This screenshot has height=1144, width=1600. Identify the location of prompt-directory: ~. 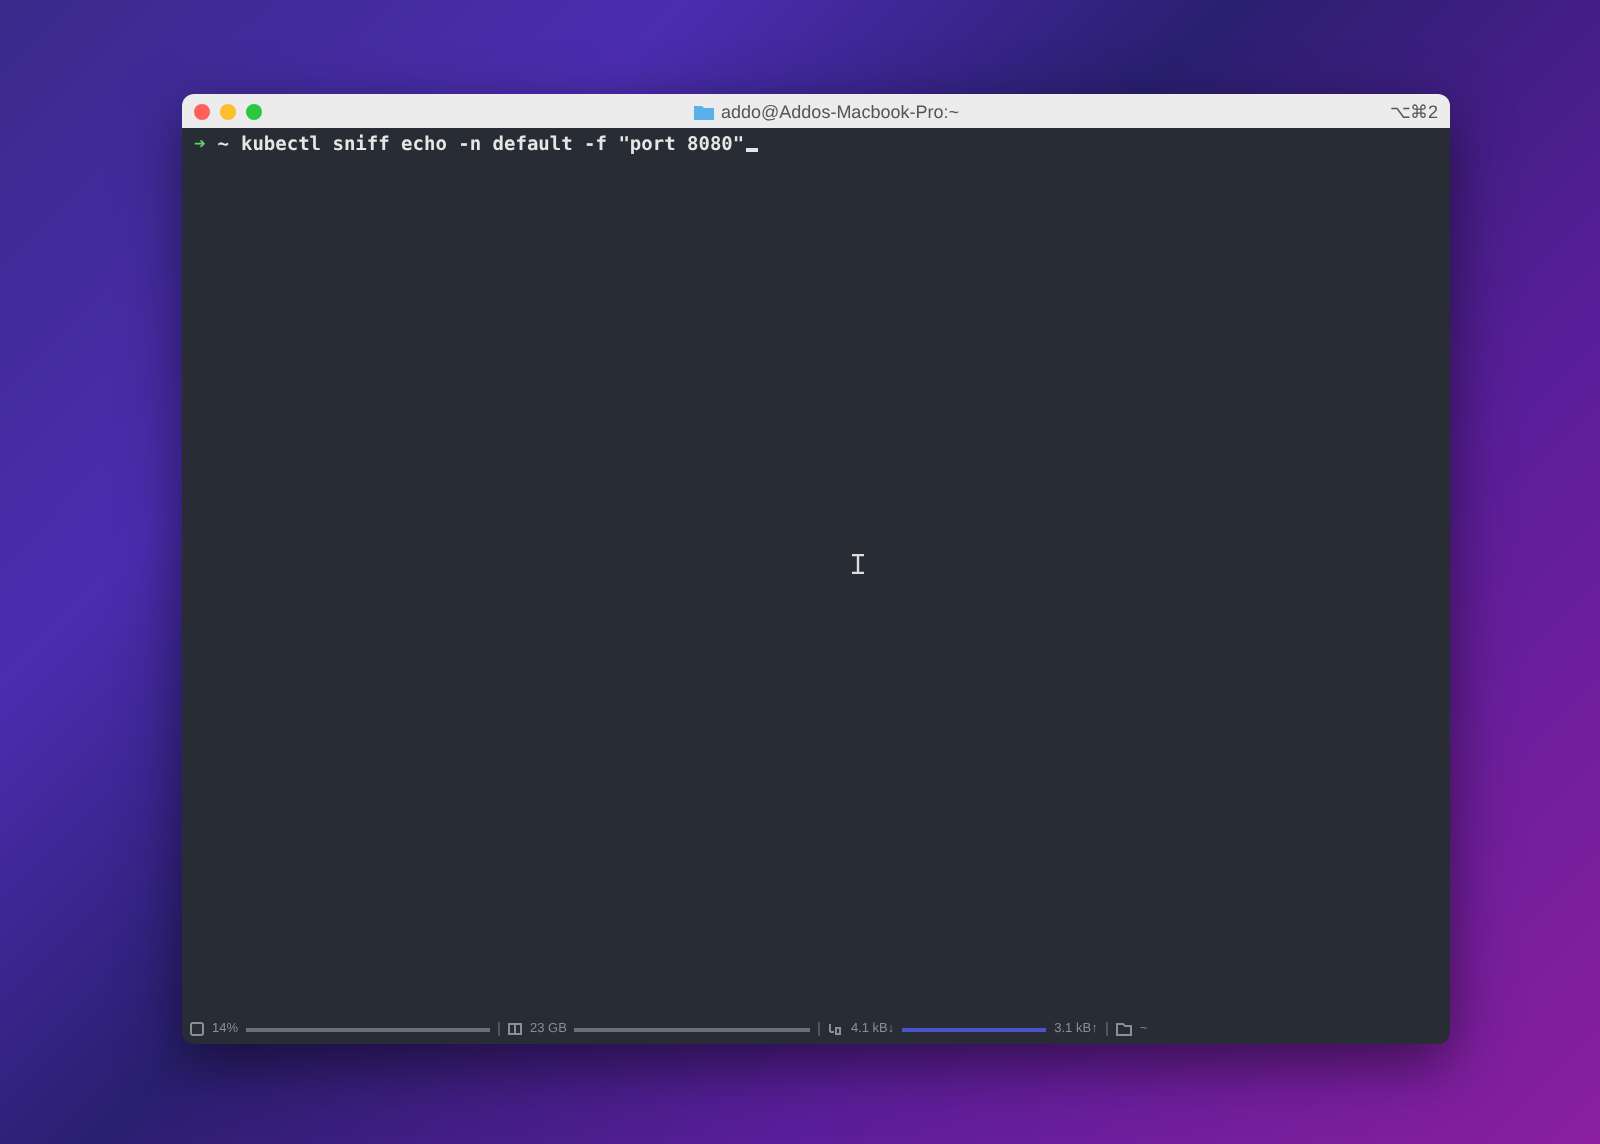
(223, 145).